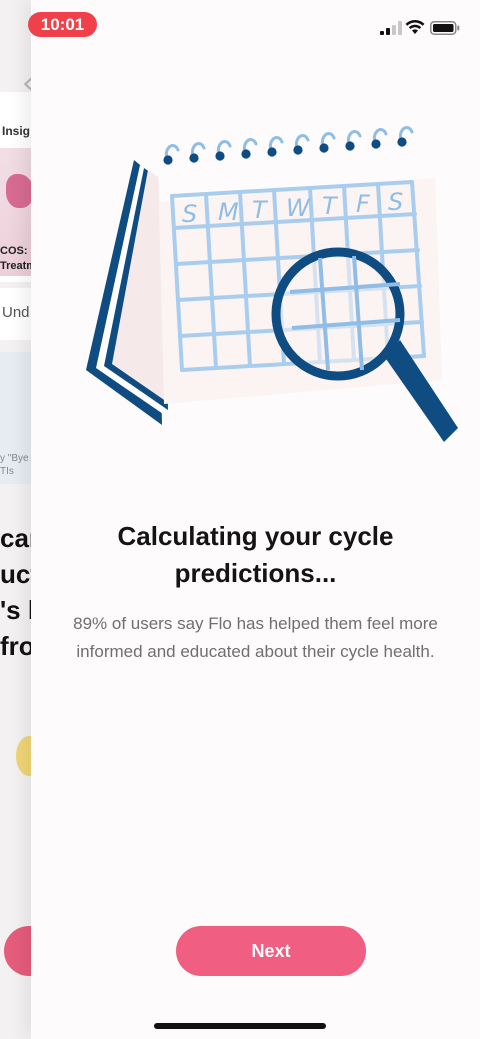  I want to click on weekday-label: W, so click(298, 208).